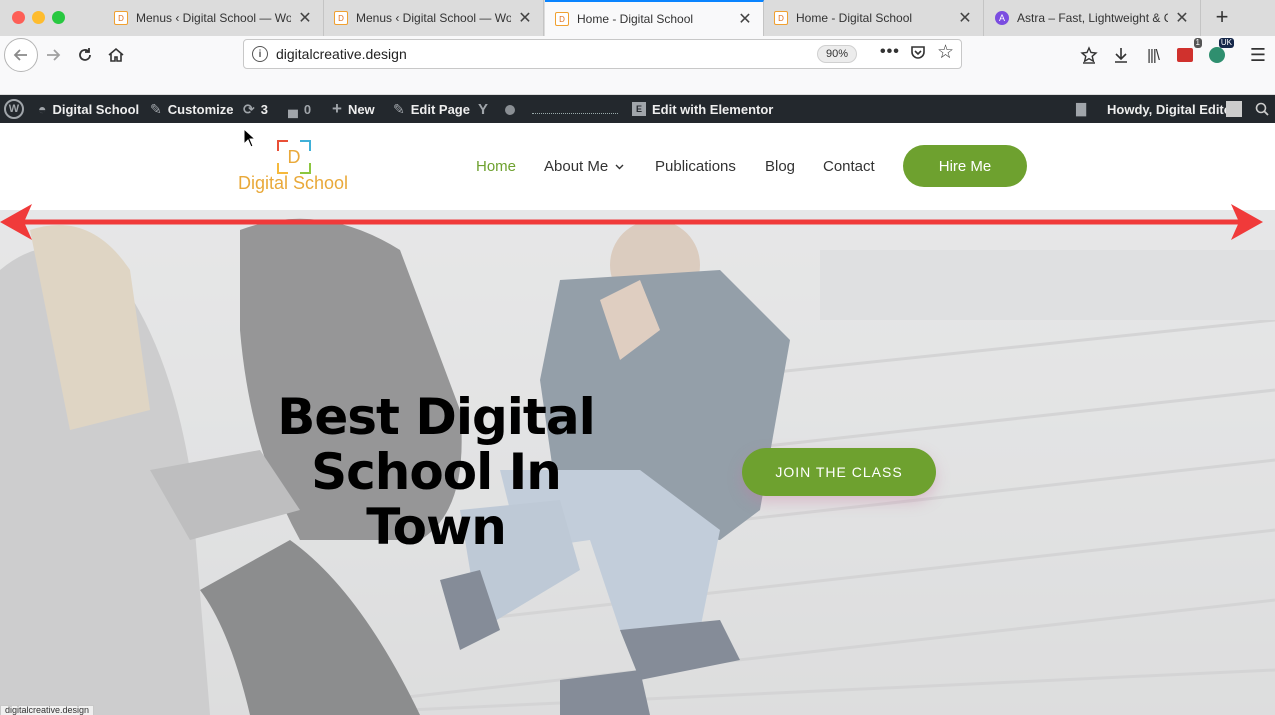 The image size is (1275, 715). Describe the element at coordinates (255, 109) in the screenshot. I see `admin-updates: ⟳ 3` at that location.